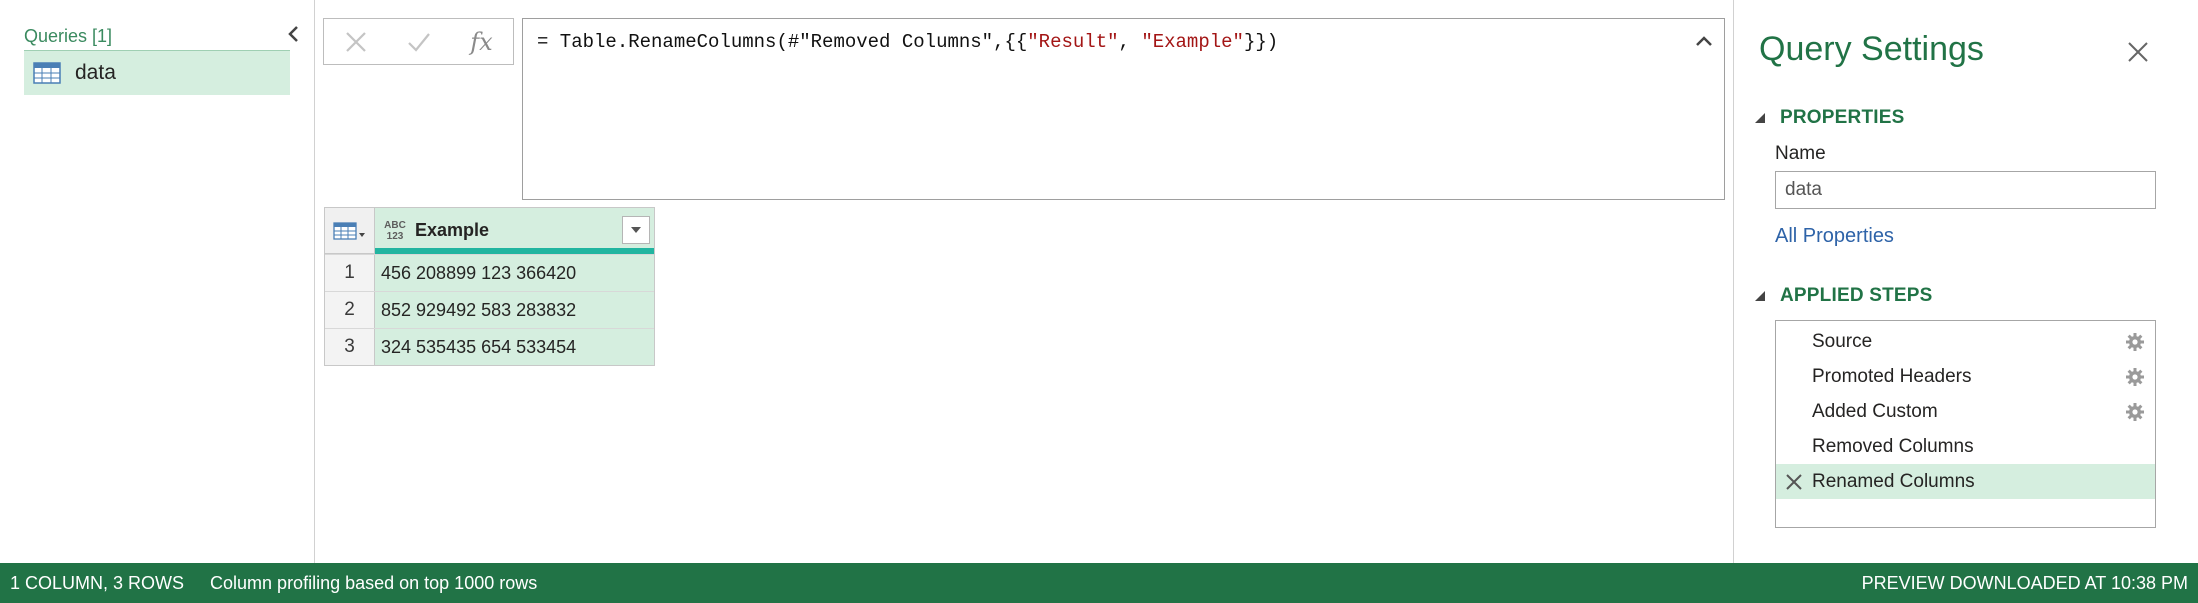 The image size is (2198, 603). Describe the element at coordinates (514, 251) in the screenshot. I see `column-quality-bar` at that location.